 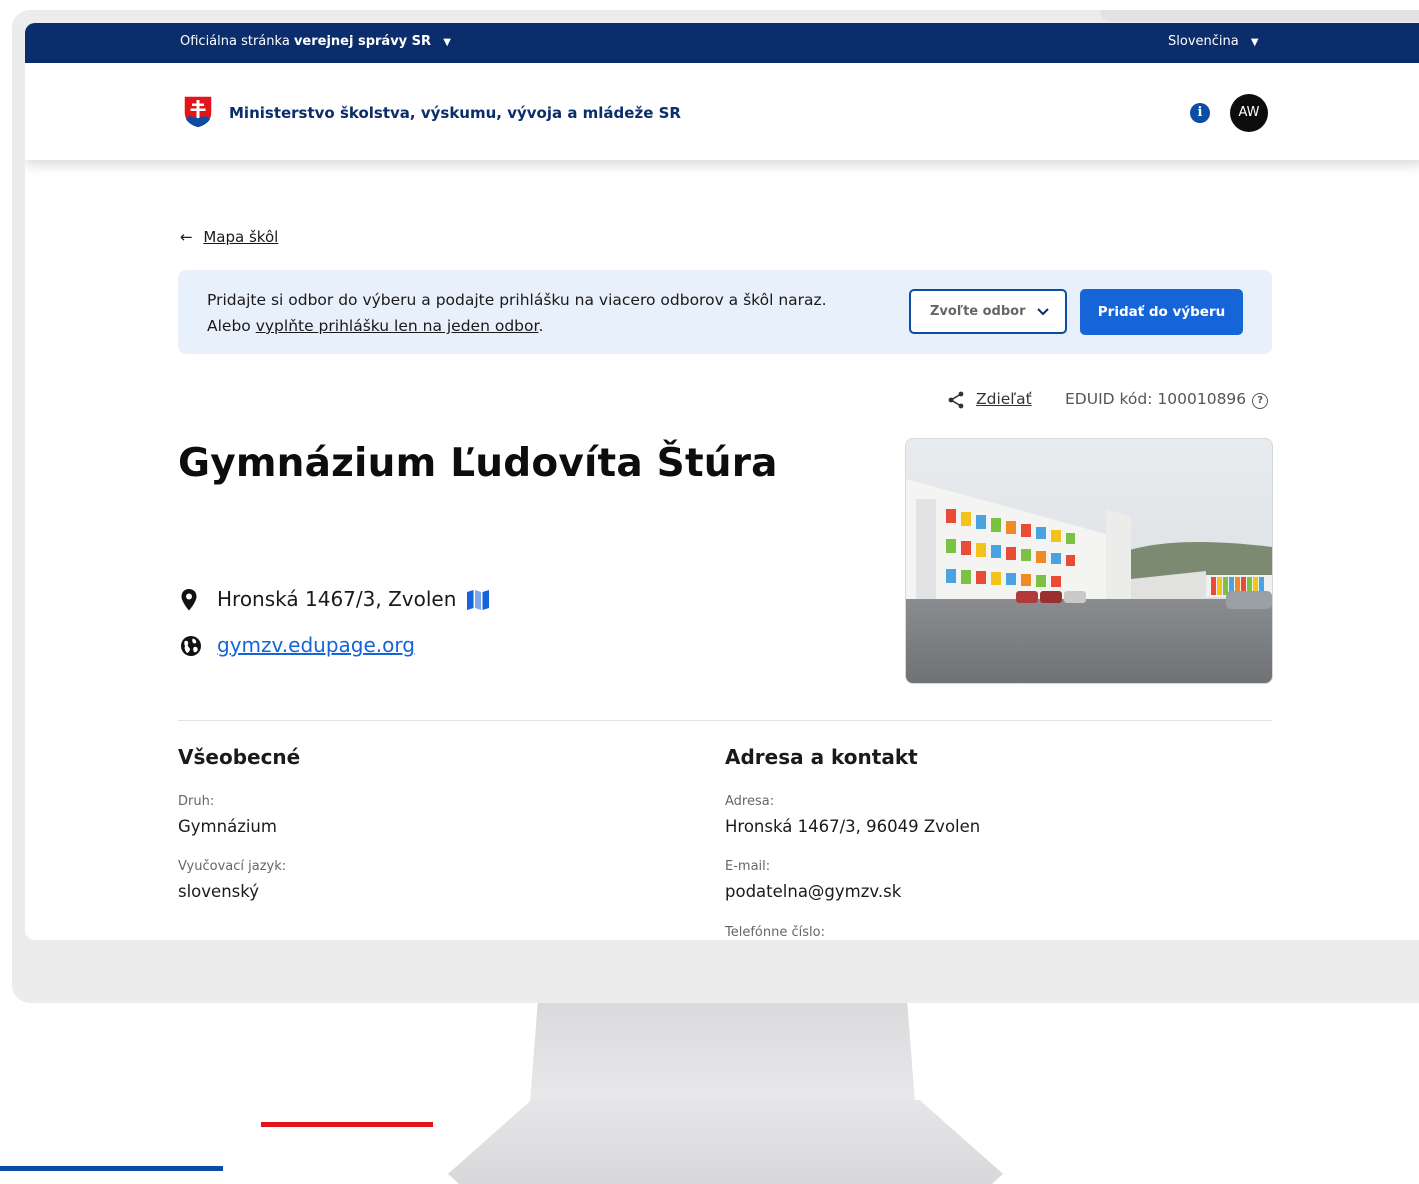 What do you see at coordinates (1259, 16) in the screenshot?
I see `monitor-reflection` at bounding box center [1259, 16].